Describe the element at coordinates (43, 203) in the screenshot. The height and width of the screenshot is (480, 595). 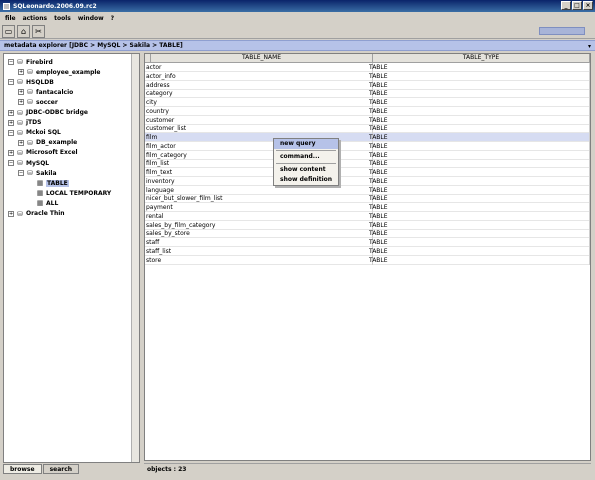
I see `tree-node: ▦ ALL` at that location.